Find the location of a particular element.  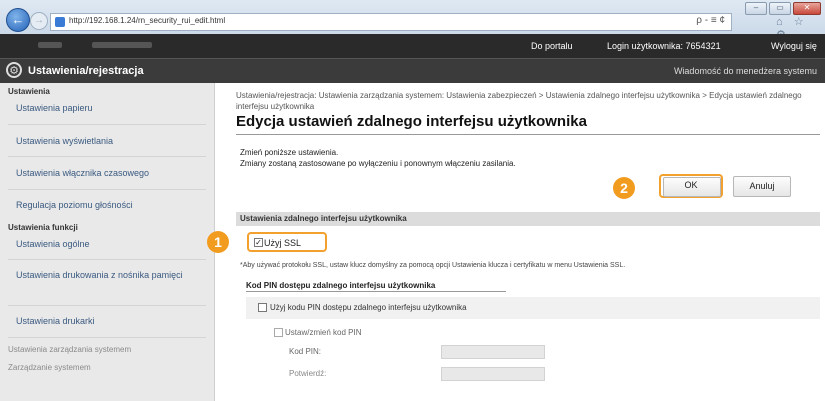

admin-message-link: Wiadomość do menedżera systemu is located at coordinates (745, 71).